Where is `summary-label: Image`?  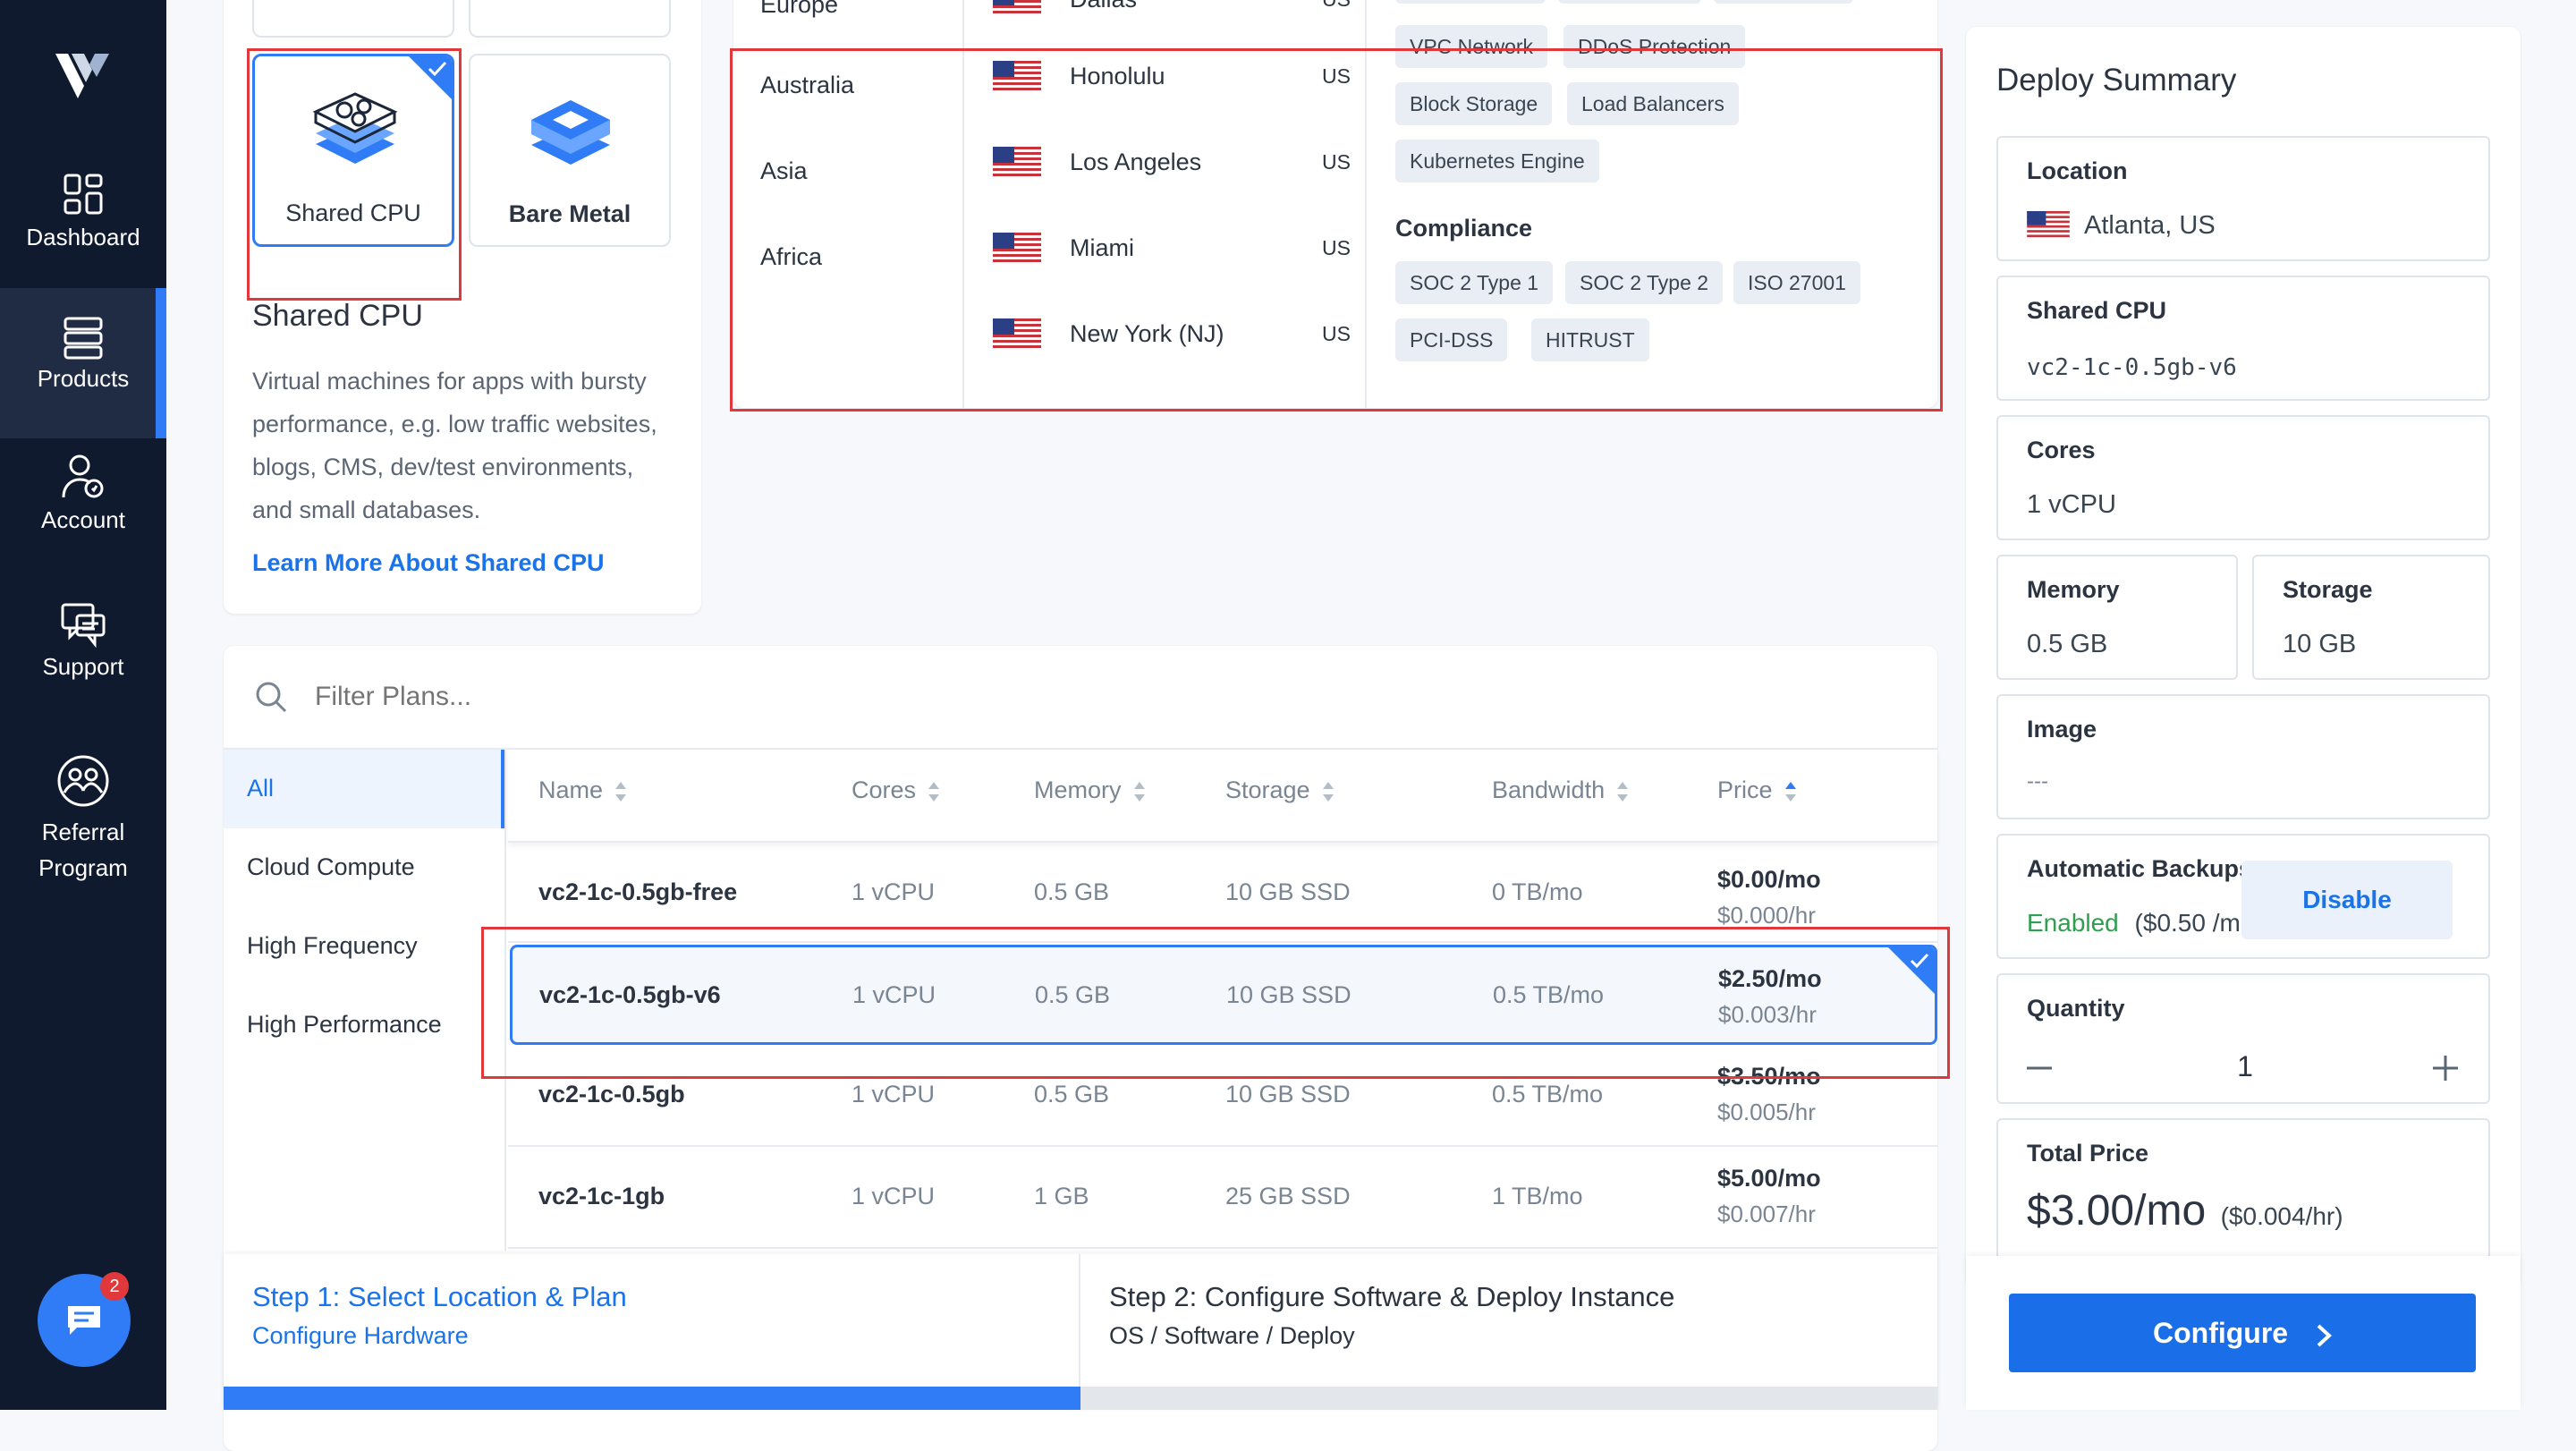
summary-label: Image is located at coordinates (2062, 729).